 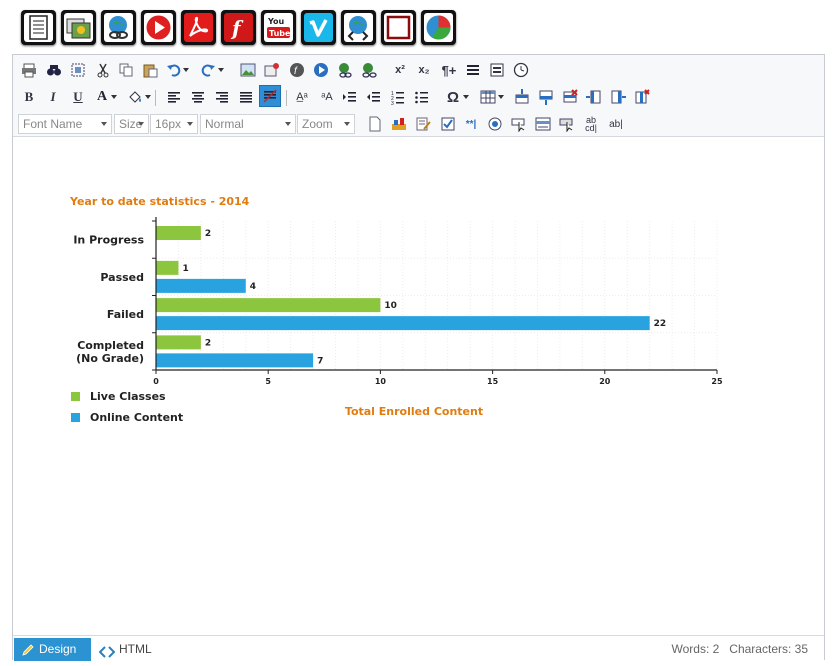 I want to click on svg-text: 3, so click(x=392, y=103).